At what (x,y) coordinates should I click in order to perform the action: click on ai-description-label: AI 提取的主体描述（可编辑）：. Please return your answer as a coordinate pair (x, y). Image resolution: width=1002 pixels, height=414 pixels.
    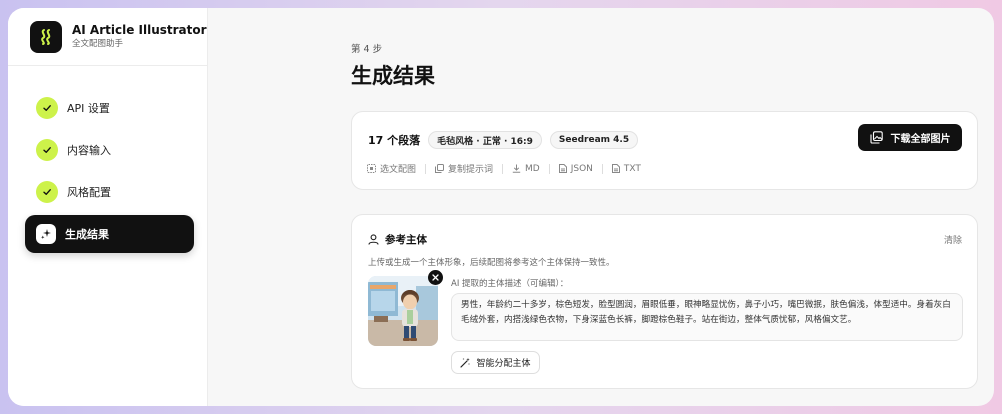
    Looking at the image, I should click on (510, 284).